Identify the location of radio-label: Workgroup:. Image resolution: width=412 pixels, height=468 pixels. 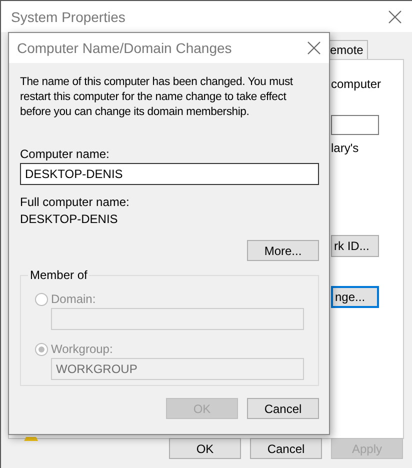
(82, 349).